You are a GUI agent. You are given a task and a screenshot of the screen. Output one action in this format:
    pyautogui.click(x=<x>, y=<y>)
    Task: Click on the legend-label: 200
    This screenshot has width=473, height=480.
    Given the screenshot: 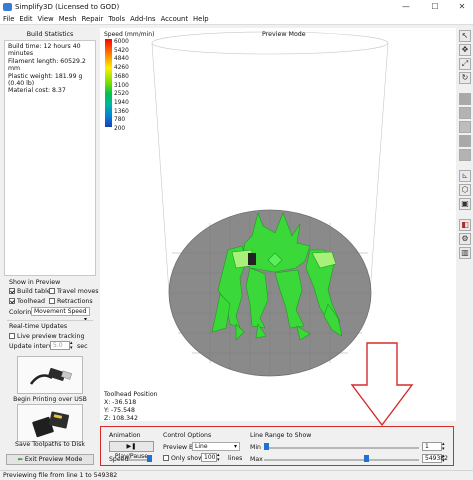 What is the action you would take?
    pyautogui.click(x=120, y=129)
    